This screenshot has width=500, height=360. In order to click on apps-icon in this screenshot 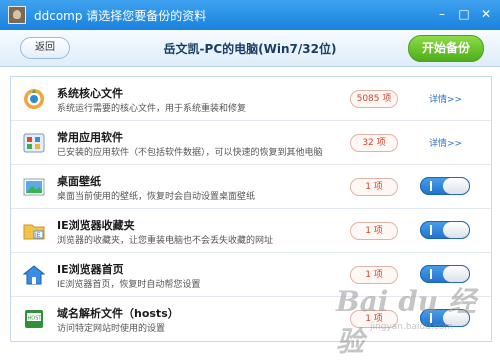, I will do `click(34, 143)`.